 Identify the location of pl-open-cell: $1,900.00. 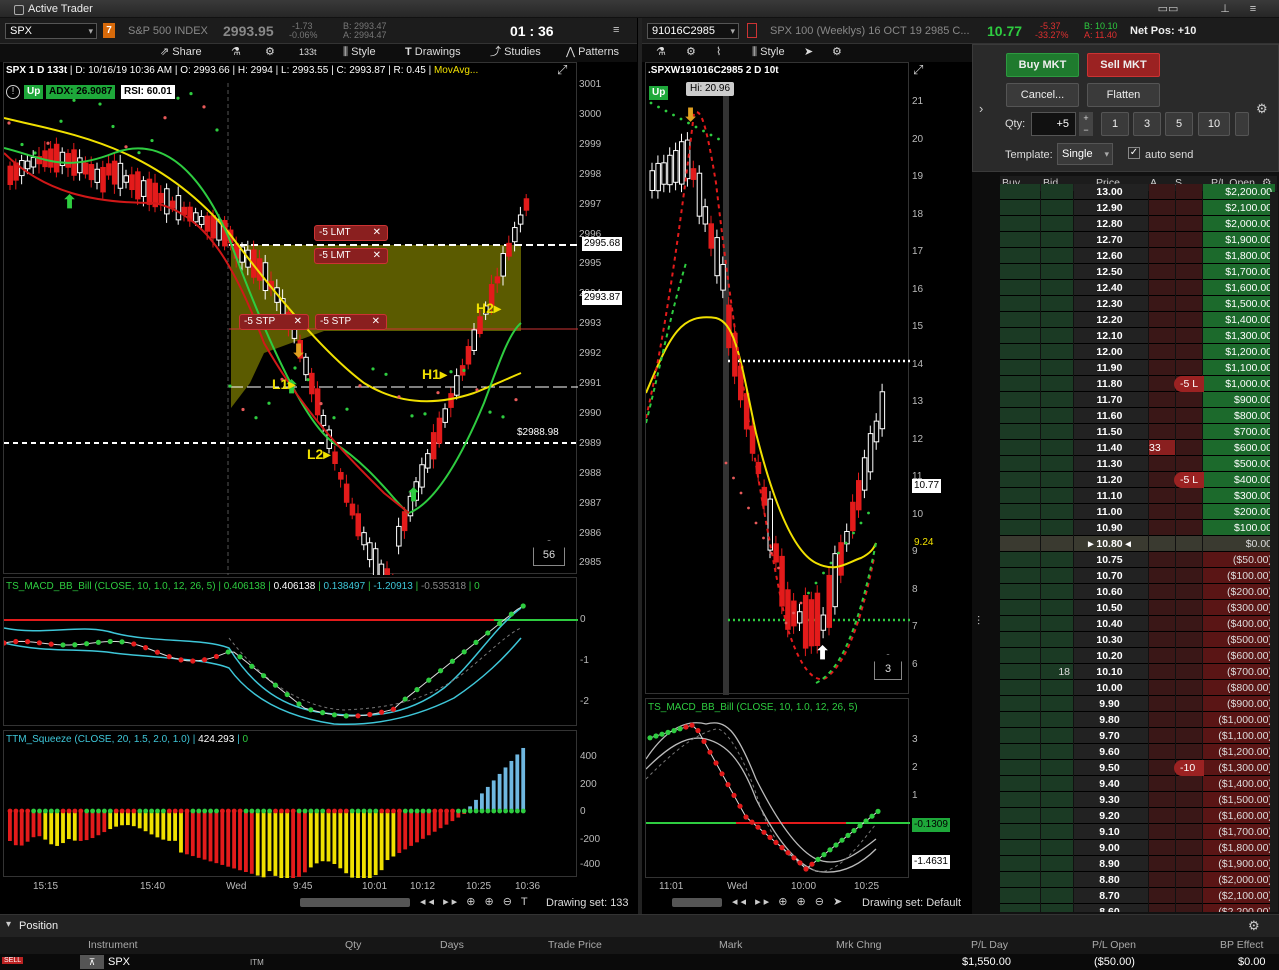
(1239, 240).